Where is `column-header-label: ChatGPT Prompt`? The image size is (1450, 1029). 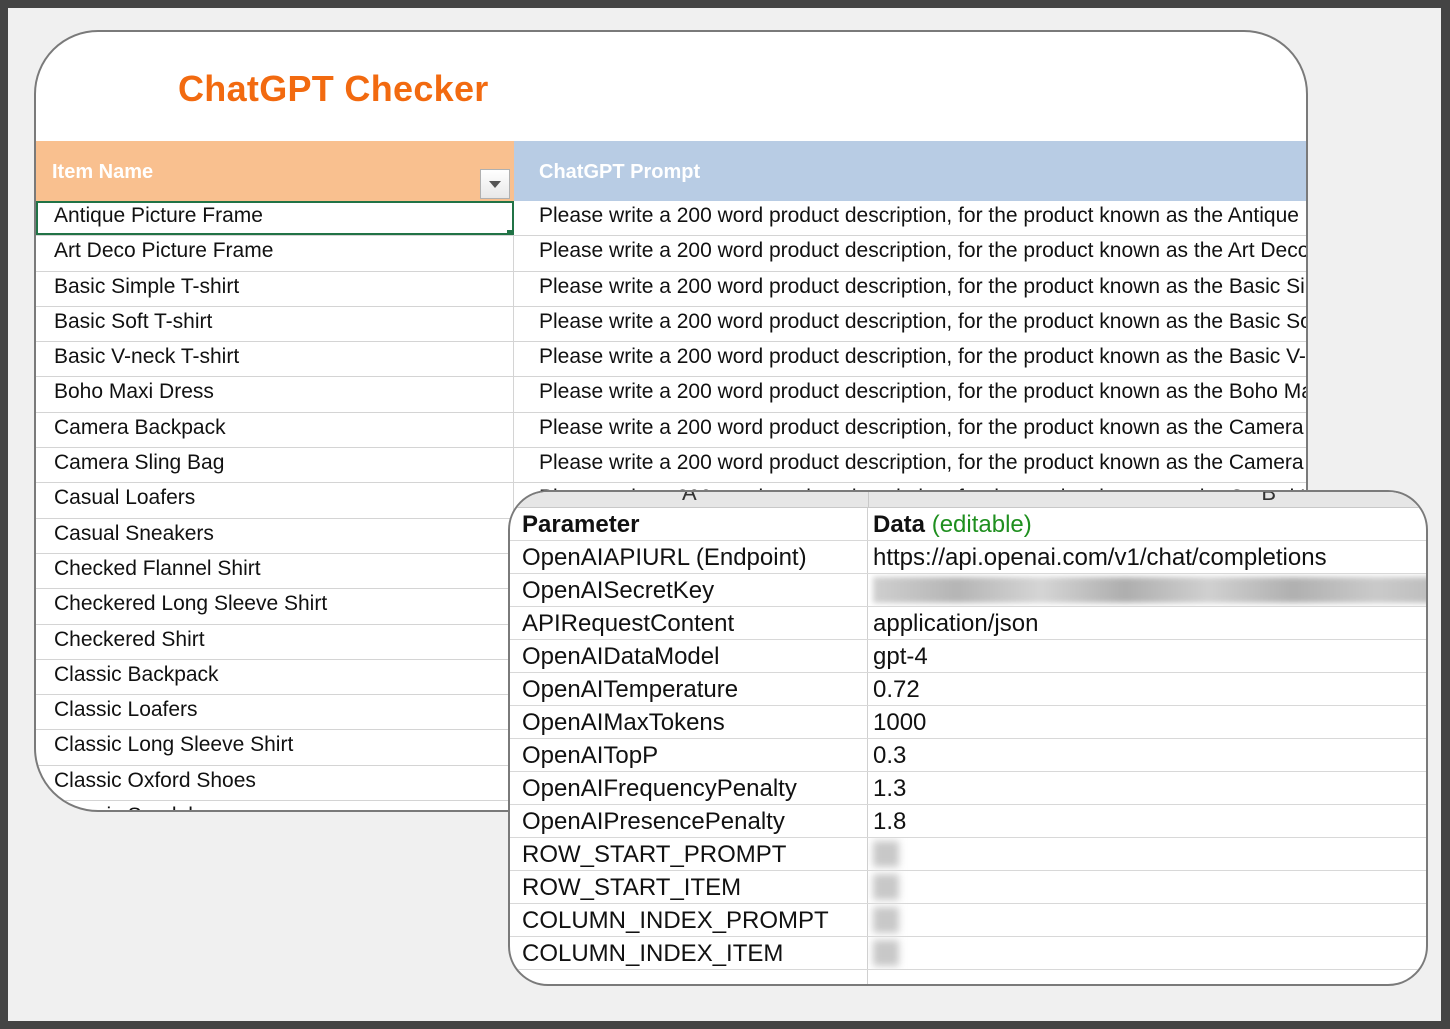 column-header-label: ChatGPT Prompt is located at coordinates (620, 172).